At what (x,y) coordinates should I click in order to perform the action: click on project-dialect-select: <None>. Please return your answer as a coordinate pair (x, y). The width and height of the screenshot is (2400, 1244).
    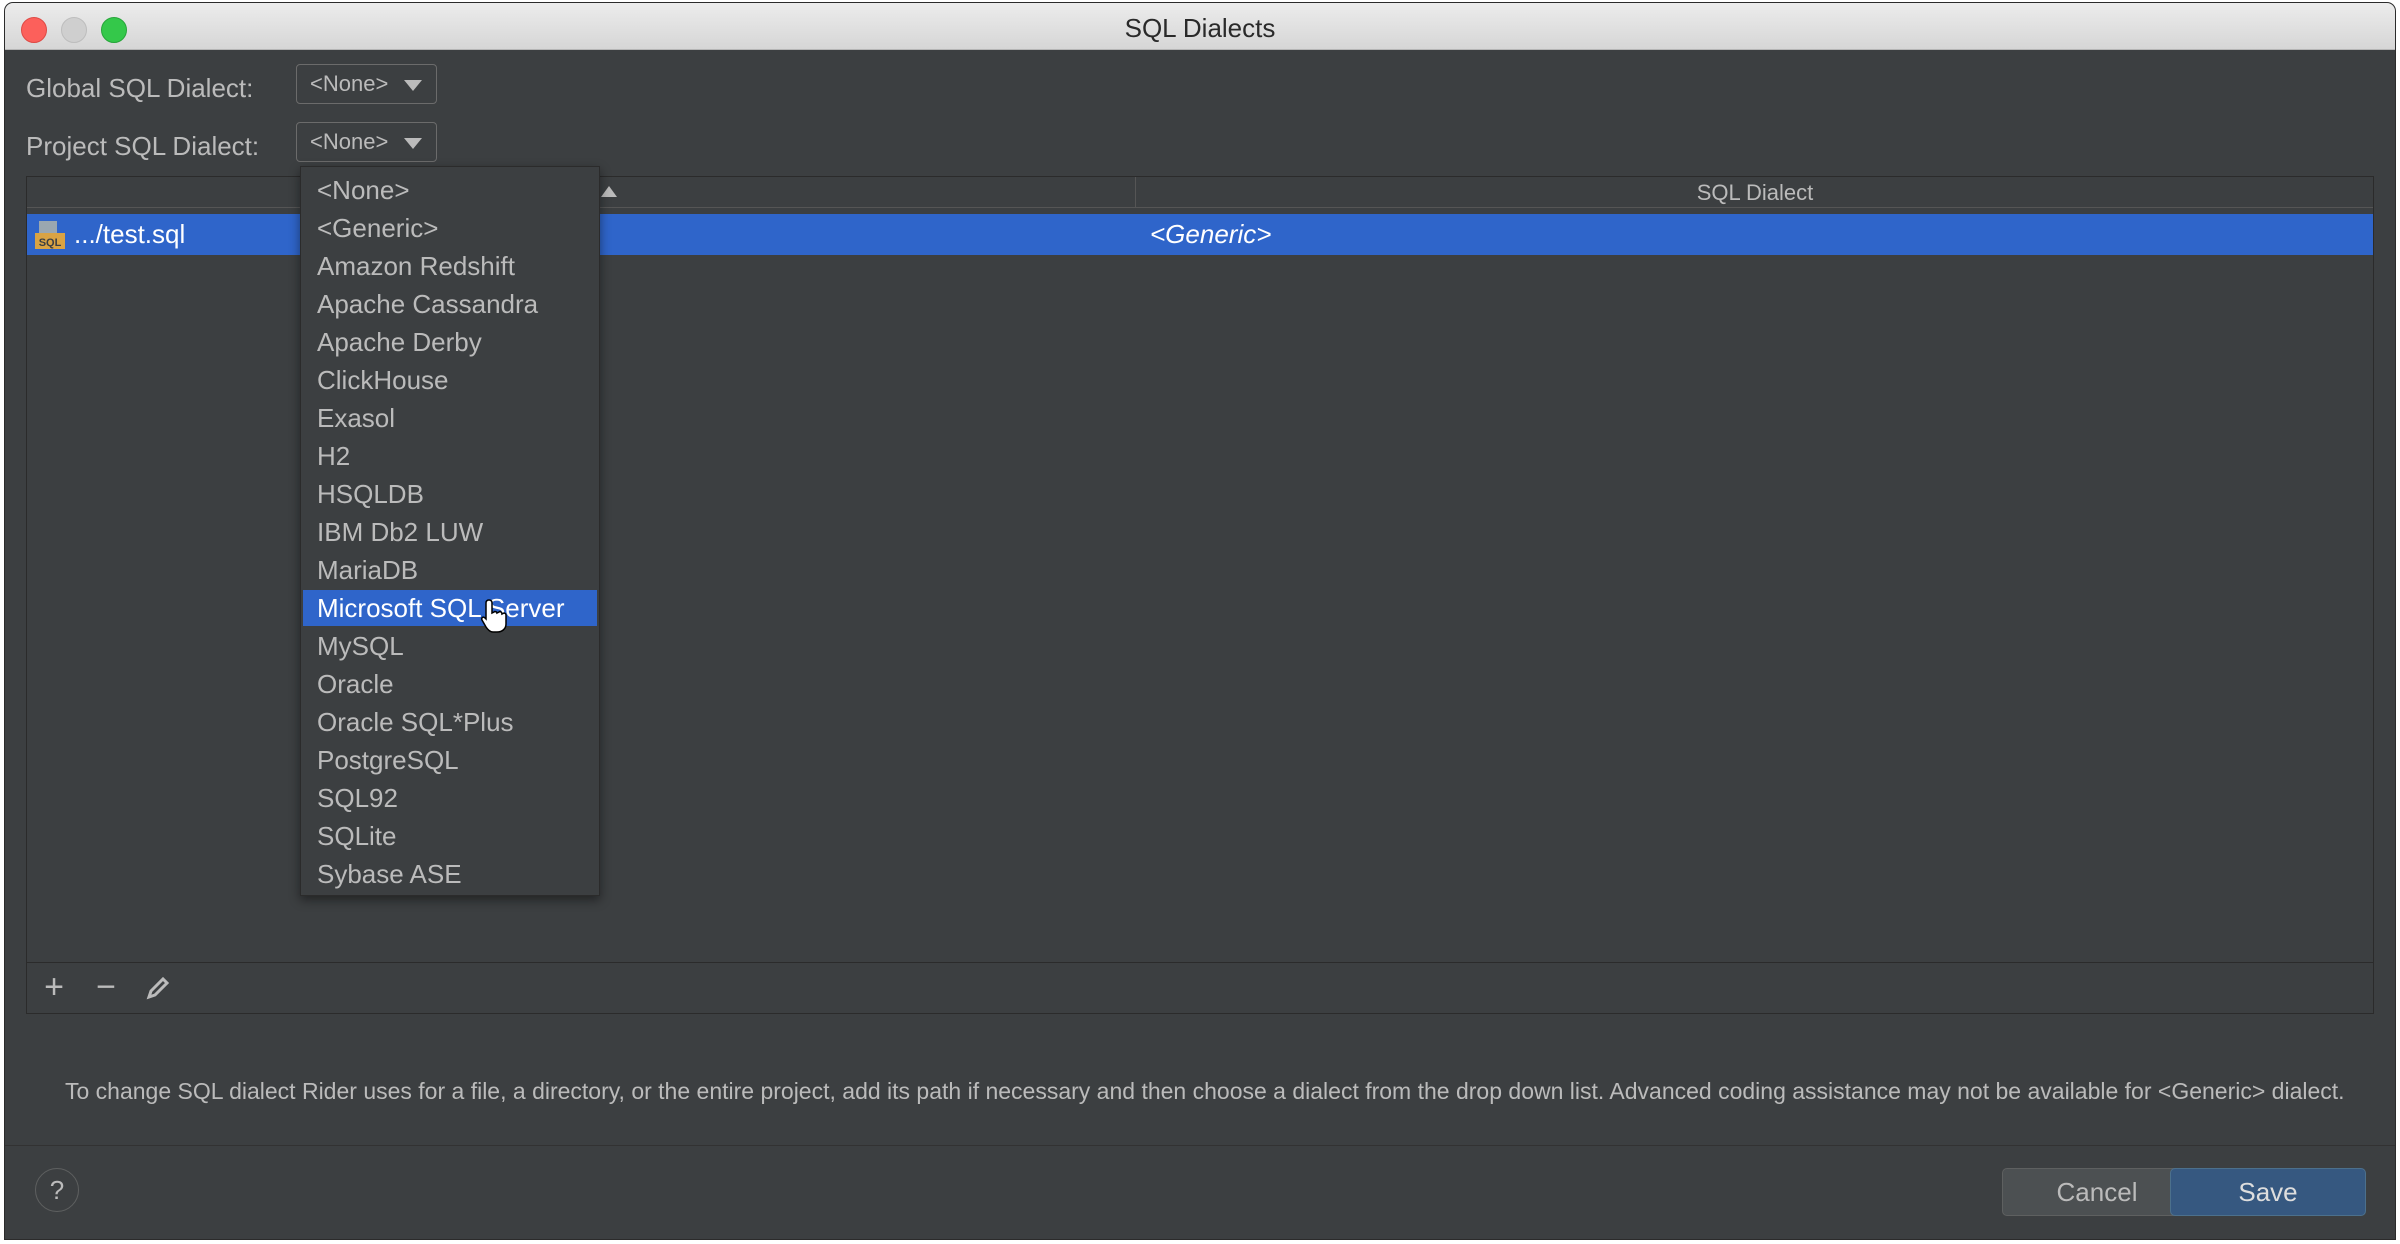
    Looking at the image, I should click on (366, 142).